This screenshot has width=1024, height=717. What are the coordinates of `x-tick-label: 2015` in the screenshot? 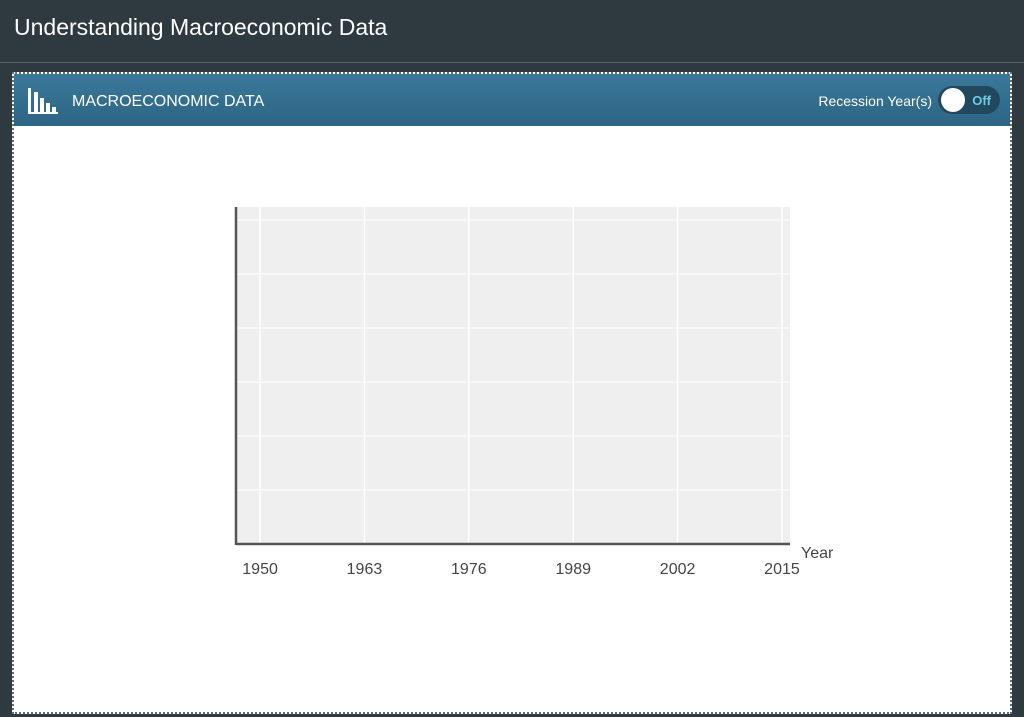 It's located at (782, 569).